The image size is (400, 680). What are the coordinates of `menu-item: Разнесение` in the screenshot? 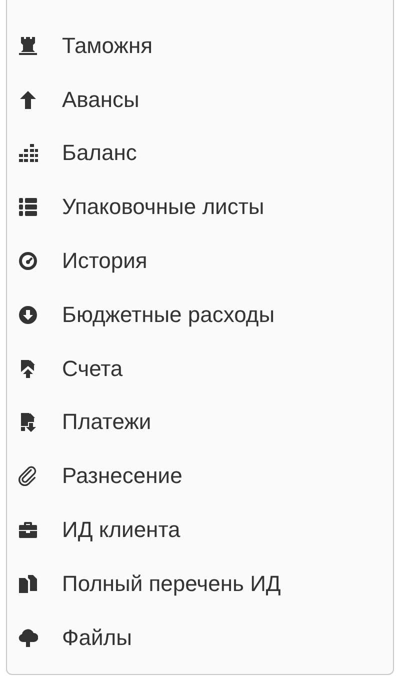 It's located at (200, 476).